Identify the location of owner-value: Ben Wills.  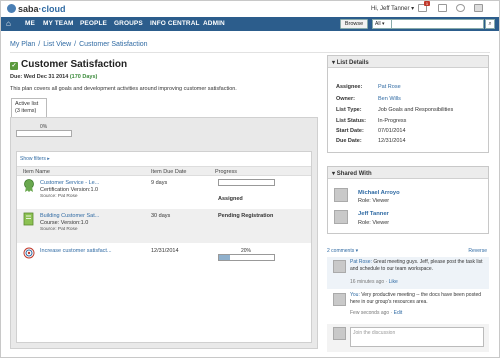
(389, 99).